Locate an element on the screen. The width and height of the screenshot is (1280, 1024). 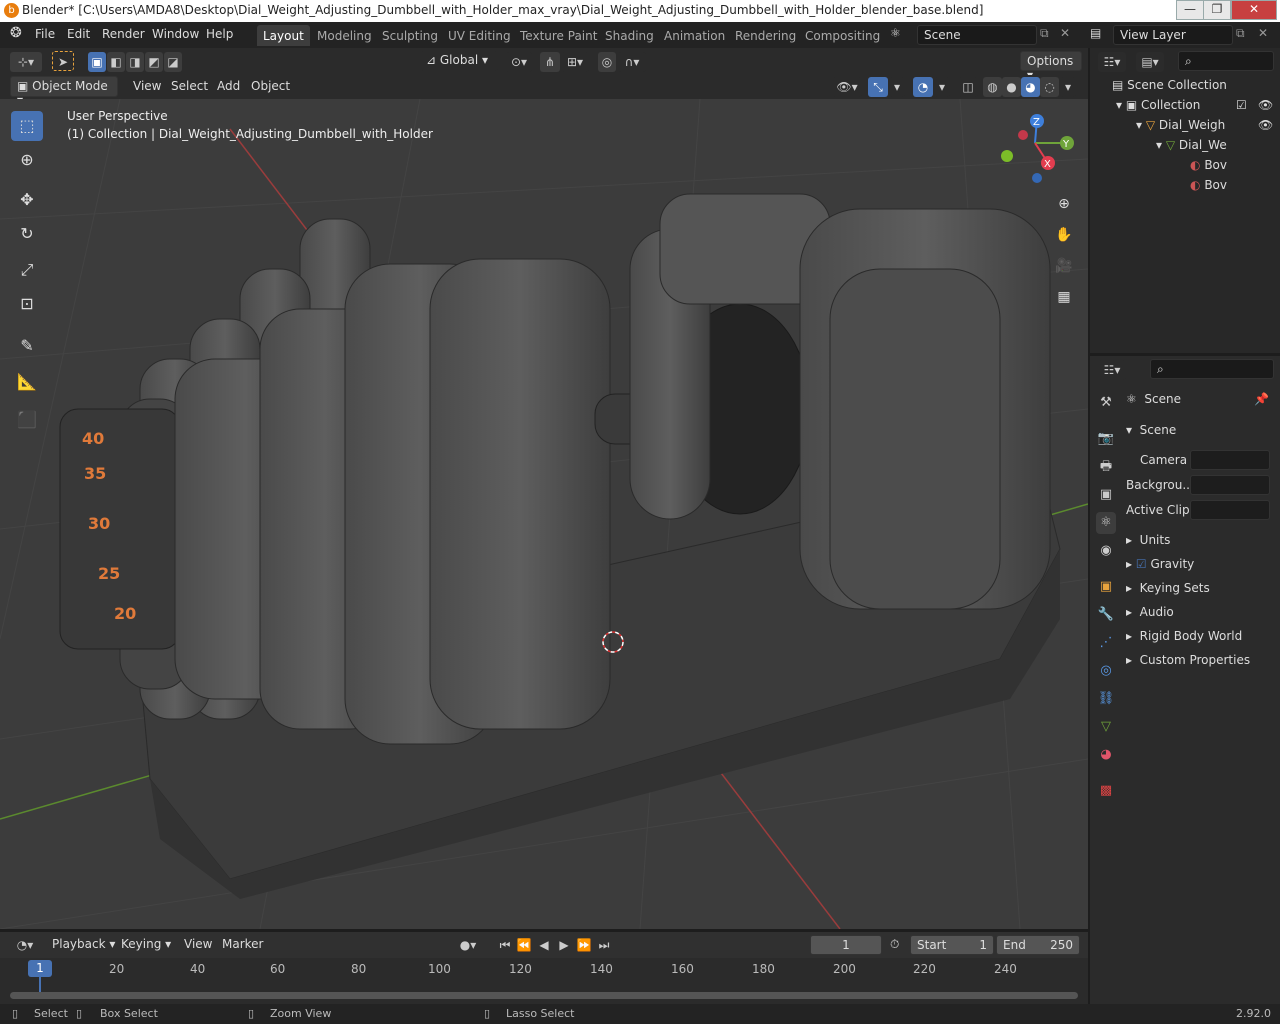
proportional-edit-icon: ◎ is located at coordinates (607, 62).